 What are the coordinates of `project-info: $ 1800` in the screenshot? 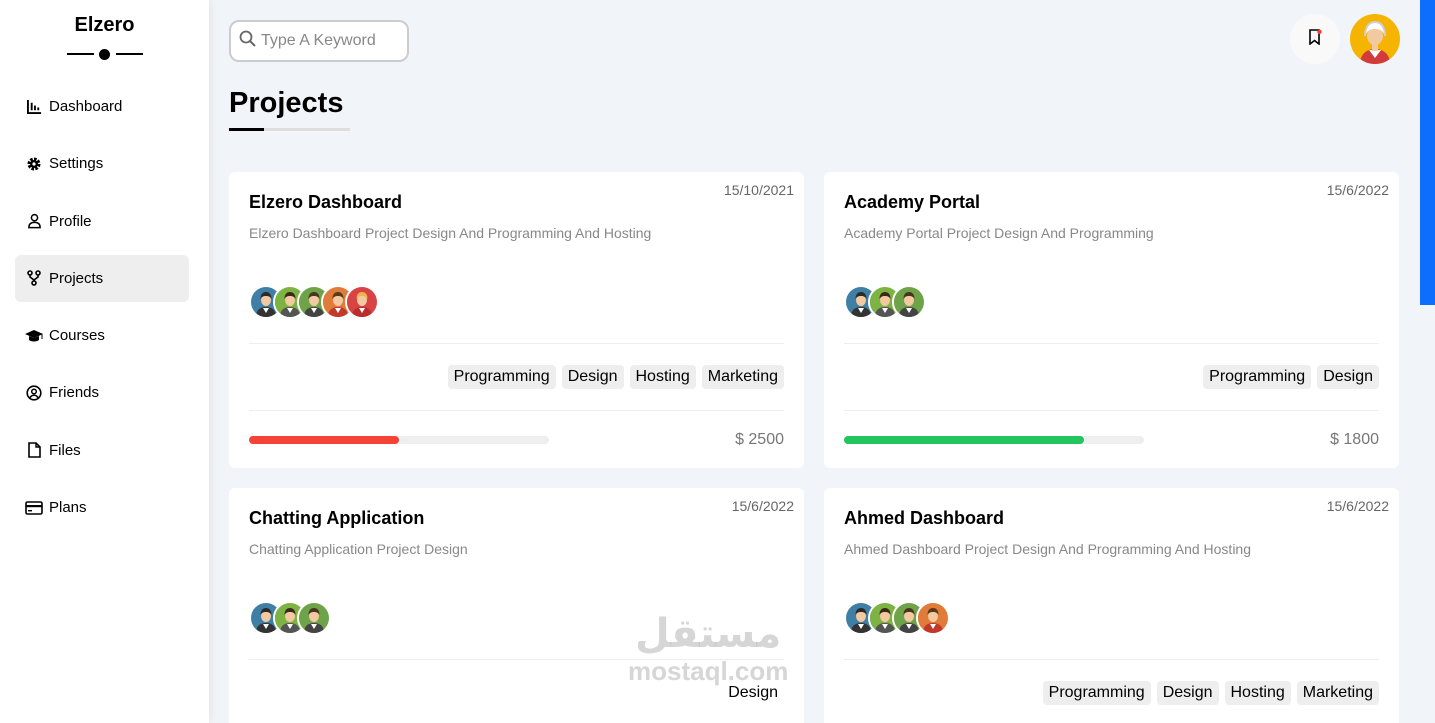 It's located at (1111, 440).